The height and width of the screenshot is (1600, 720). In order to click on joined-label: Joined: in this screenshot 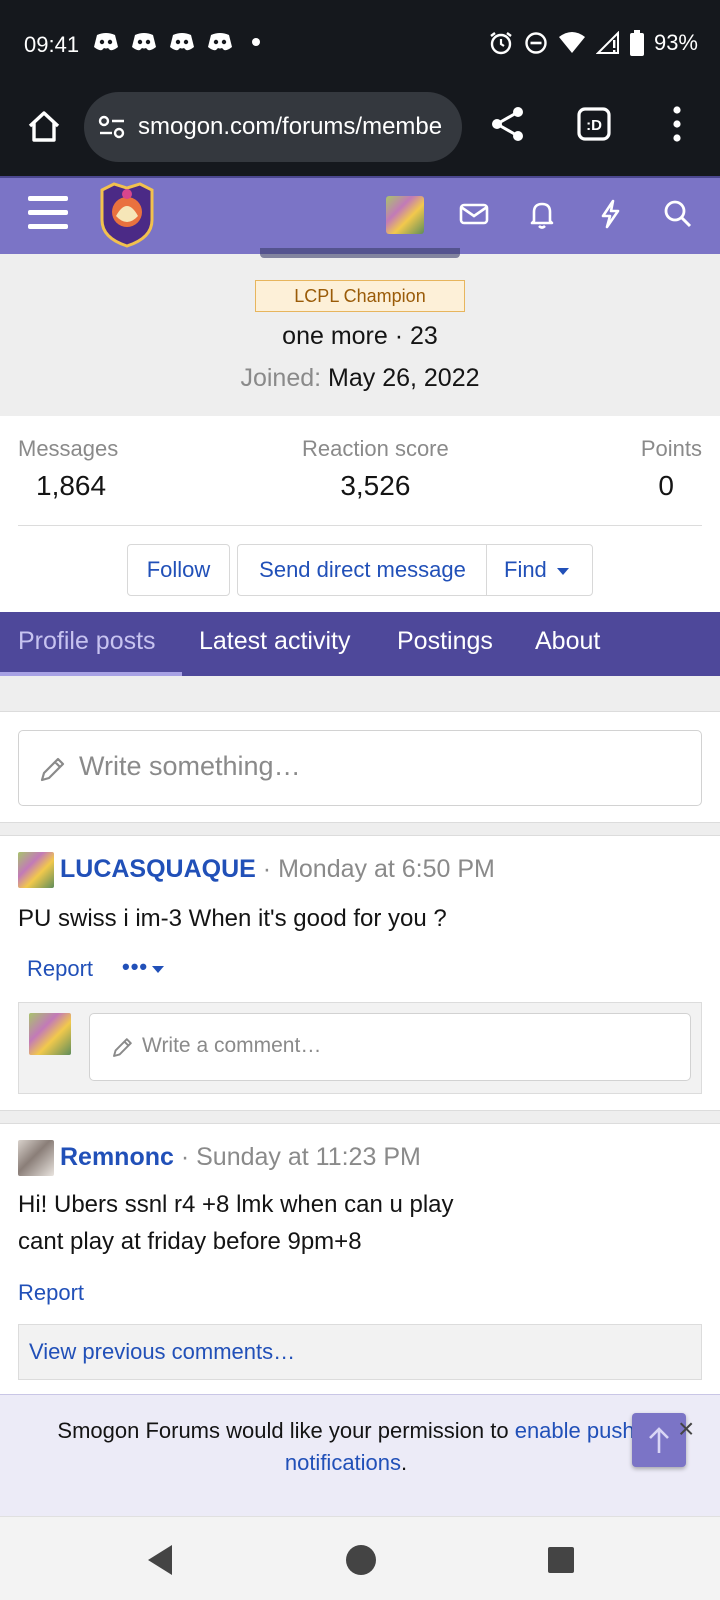, I will do `click(281, 378)`.